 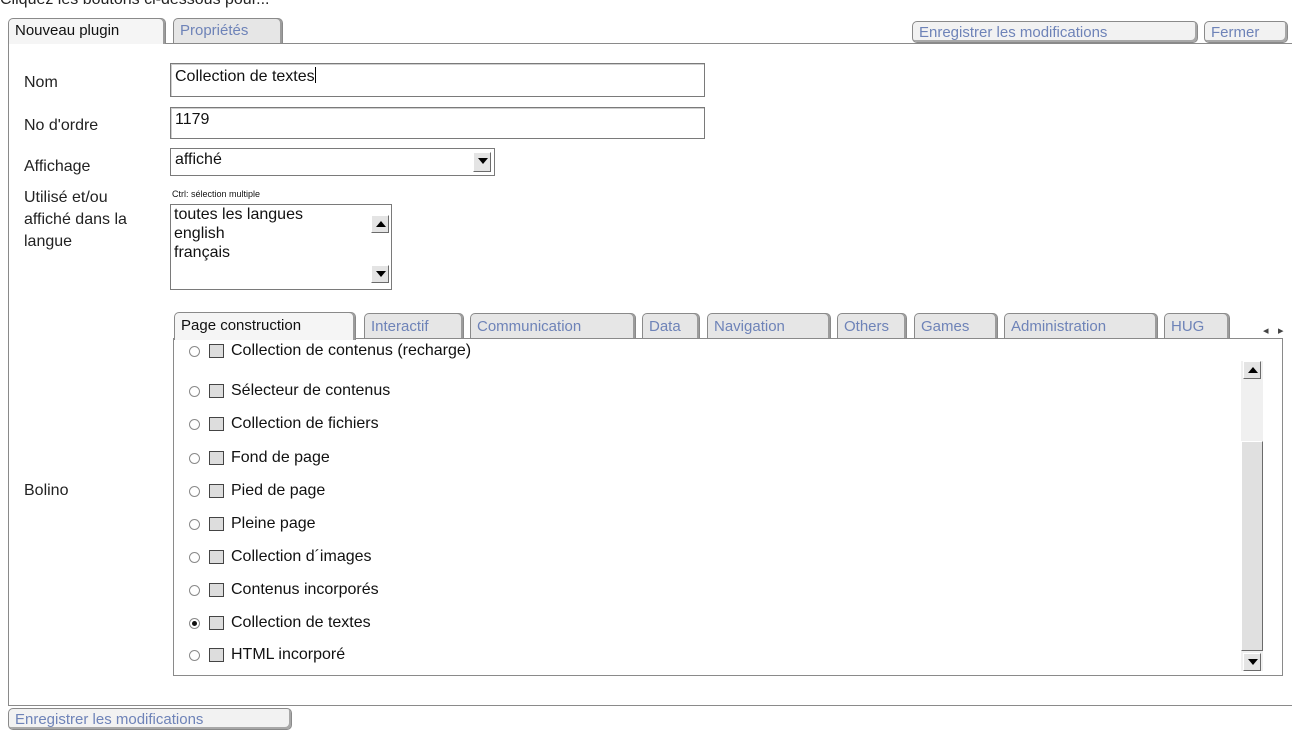 I want to click on plugin-option-label: Pleine page, so click(x=273, y=523).